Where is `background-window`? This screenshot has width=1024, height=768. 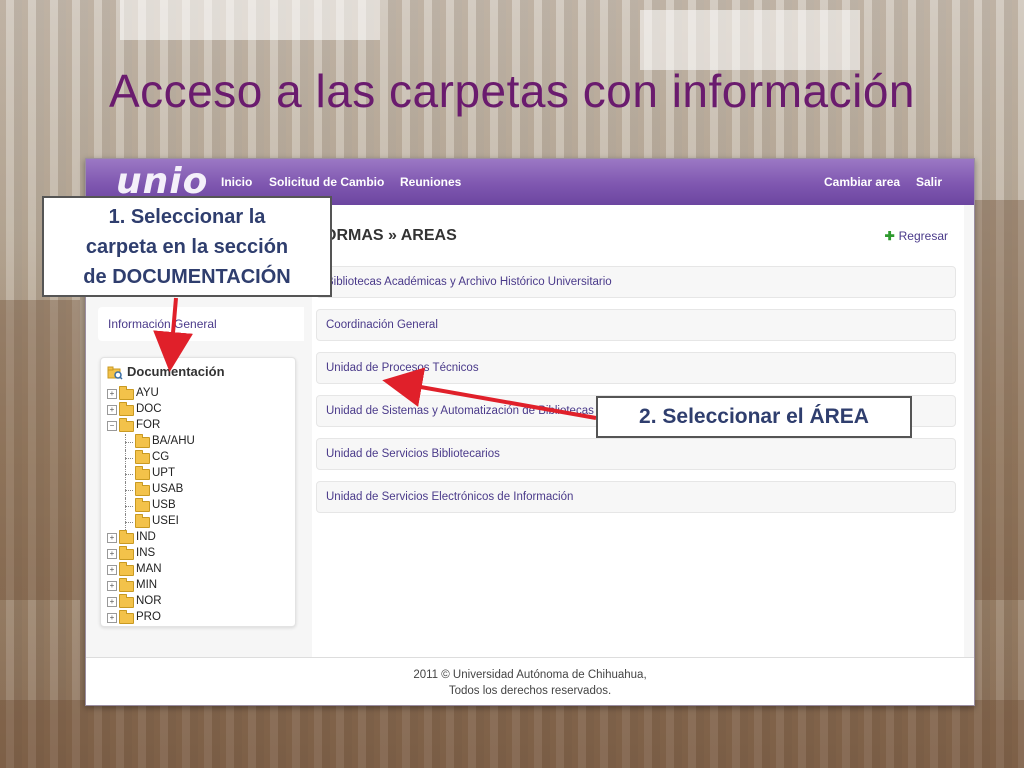 background-window is located at coordinates (250, 20).